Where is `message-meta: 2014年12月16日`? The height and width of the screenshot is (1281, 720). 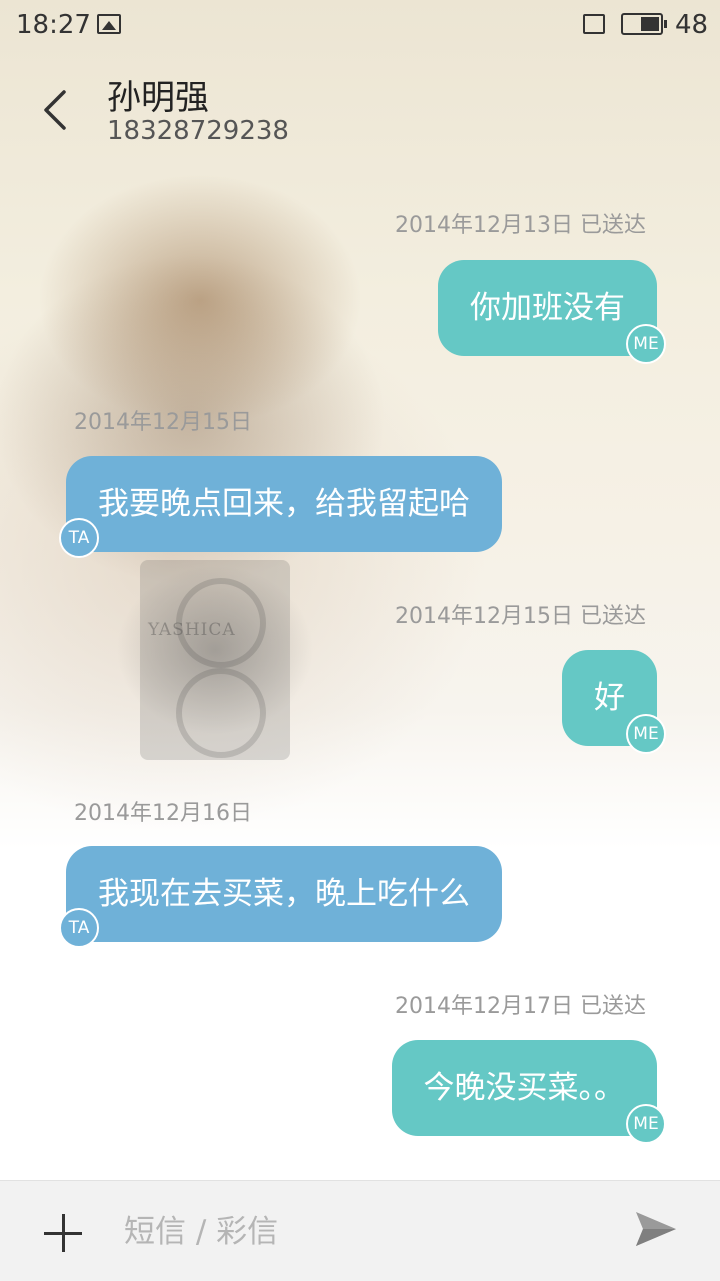
message-meta: 2014年12月16日 is located at coordinates (163, 813).